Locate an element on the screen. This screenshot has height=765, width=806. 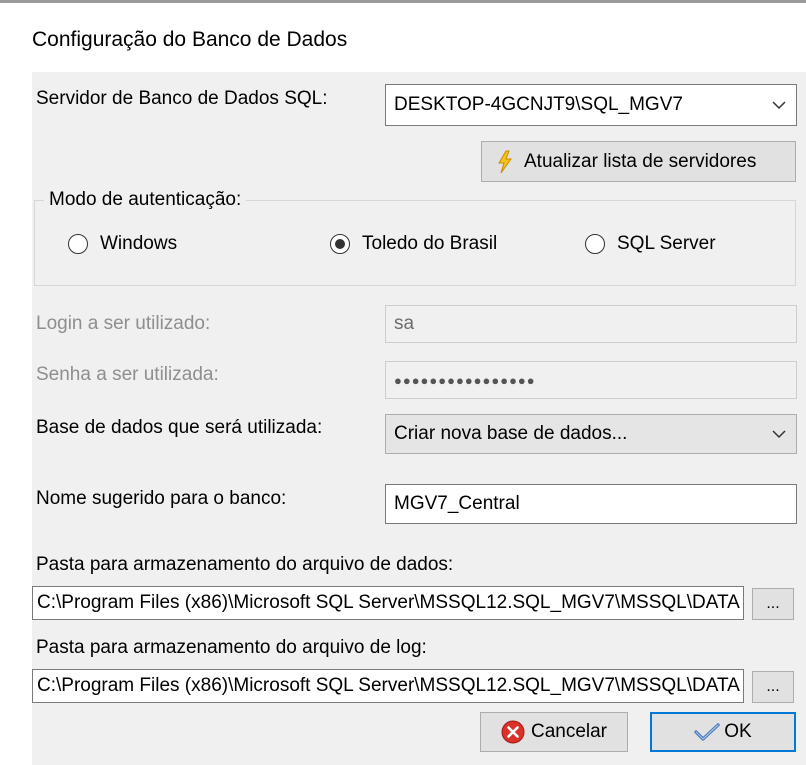
db-name-label: Nome sugerido para o banco: is located at coordinates (161, 498).